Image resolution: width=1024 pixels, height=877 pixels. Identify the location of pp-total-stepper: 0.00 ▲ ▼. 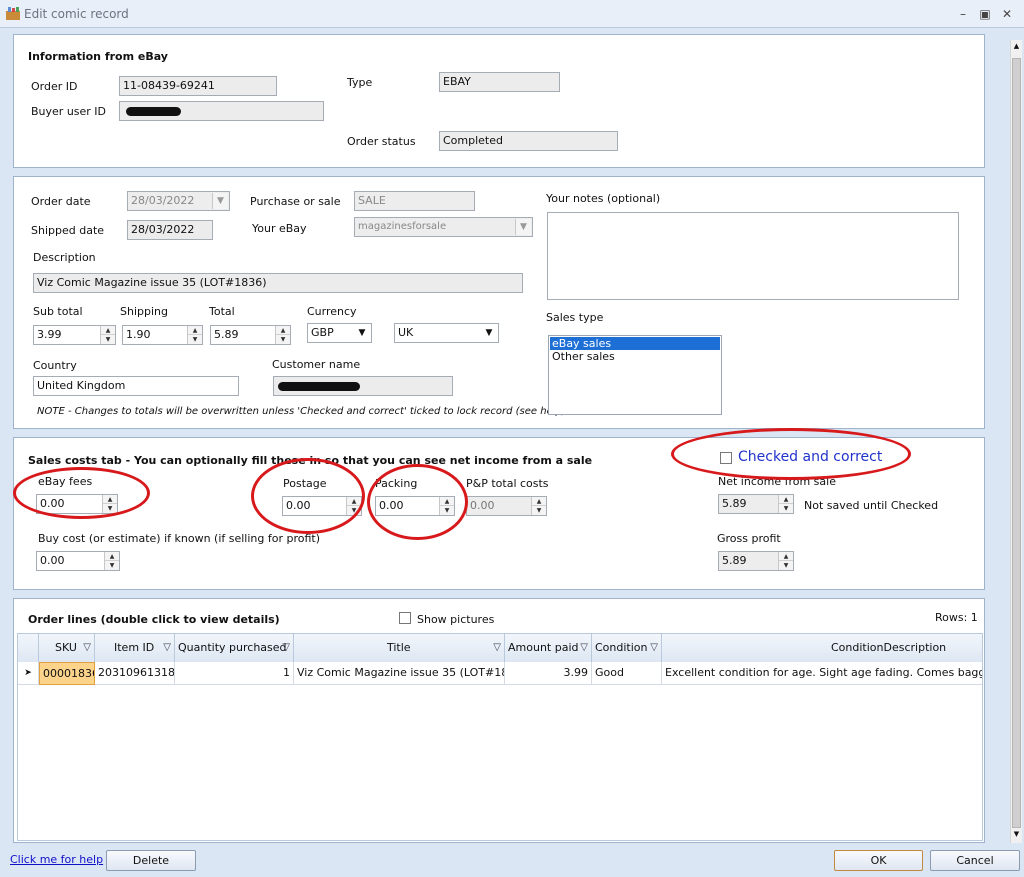
(506, 506).